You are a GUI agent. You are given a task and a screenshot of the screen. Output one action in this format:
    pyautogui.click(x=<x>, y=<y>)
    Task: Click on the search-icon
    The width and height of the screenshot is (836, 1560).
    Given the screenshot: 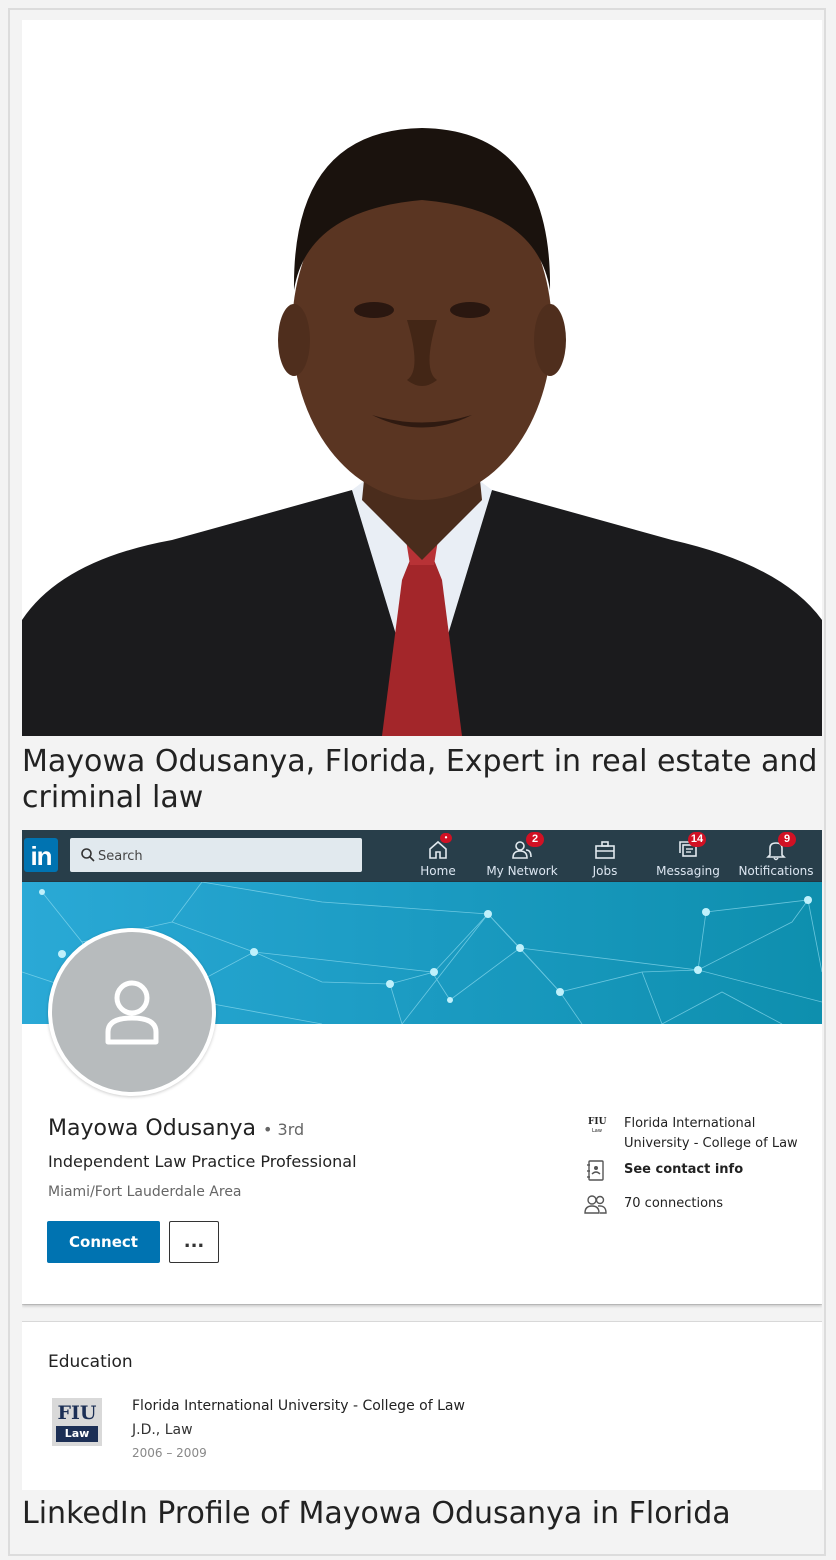 What is the action you would take?
    pyautogui.click(x=88, y=855)
    